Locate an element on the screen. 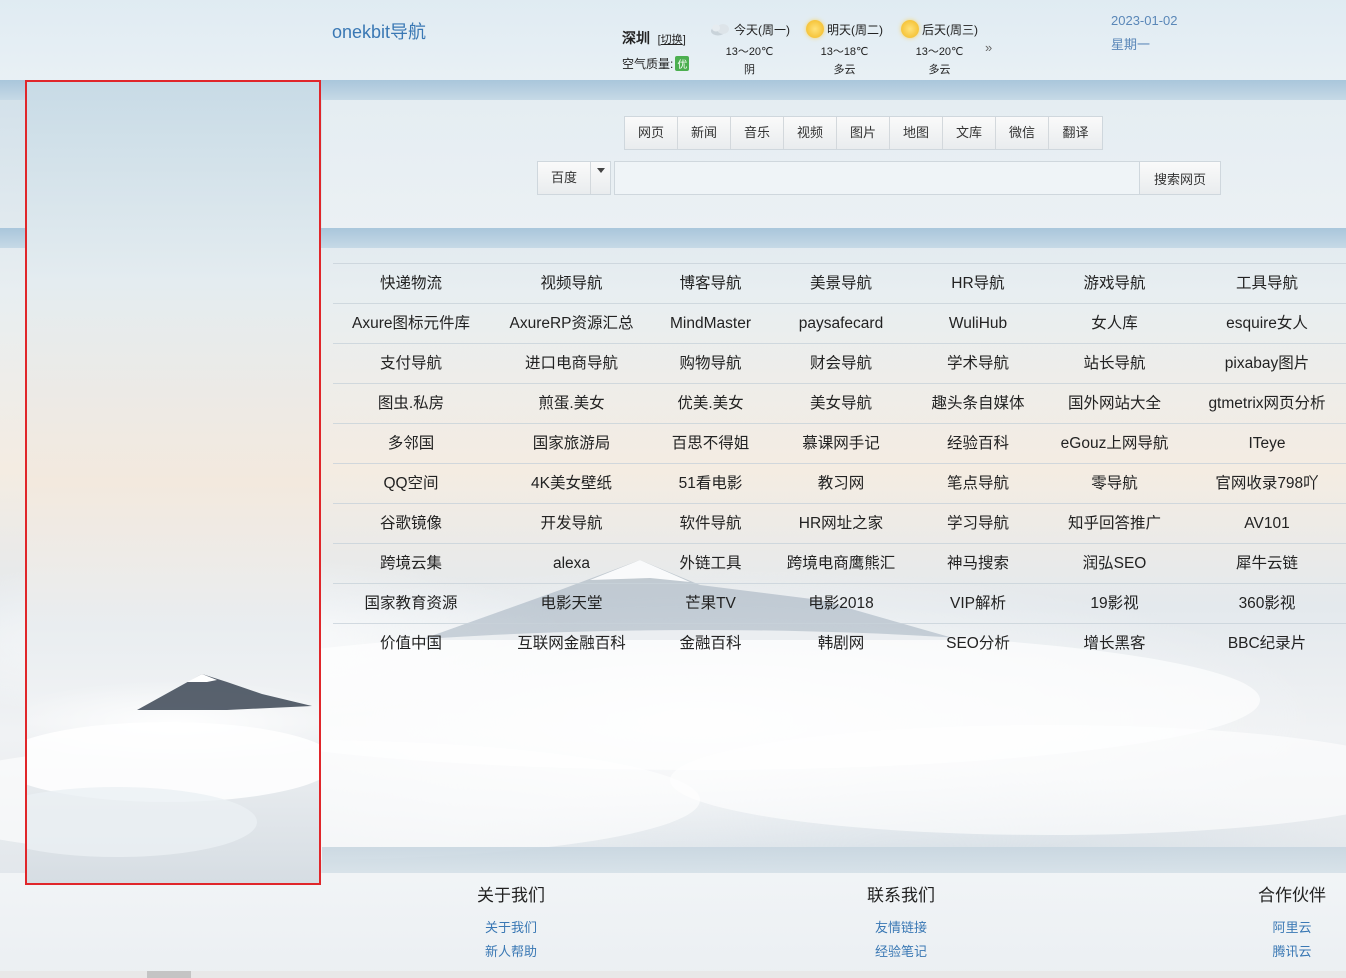  nav-link: 谷歌镜像 is located at coordinates (411, 523).